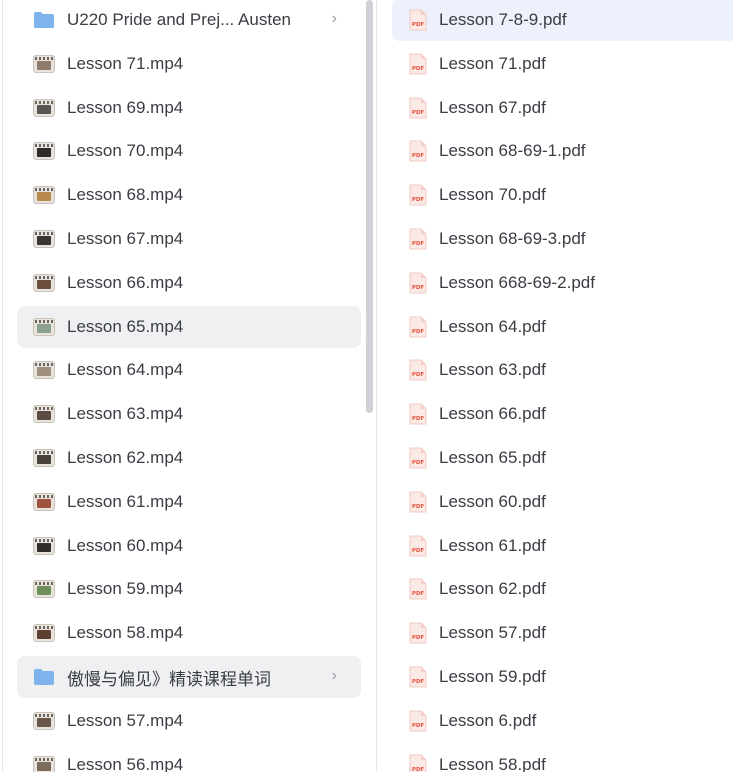 This screenshot has width=733, height=772. What do you see at coordinates (125, 413) in the screenshot?
I see `file-name-label: Lesson 63.mp4` at bounding box center [125, 413].